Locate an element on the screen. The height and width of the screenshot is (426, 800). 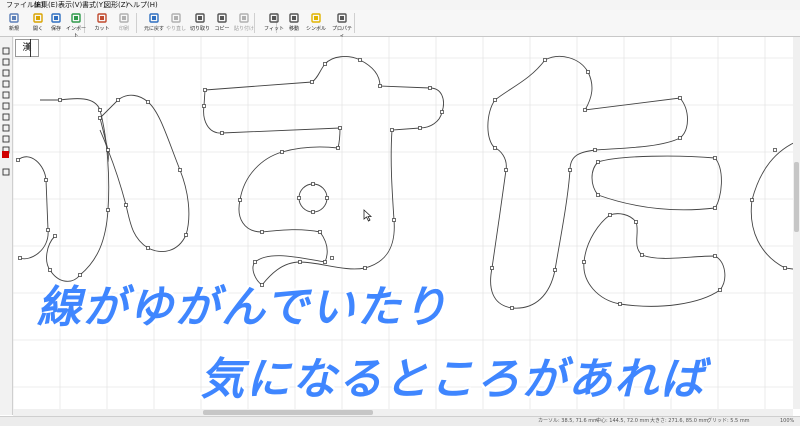
menu-item: 編集(E) is located at coordinates (46, 5).